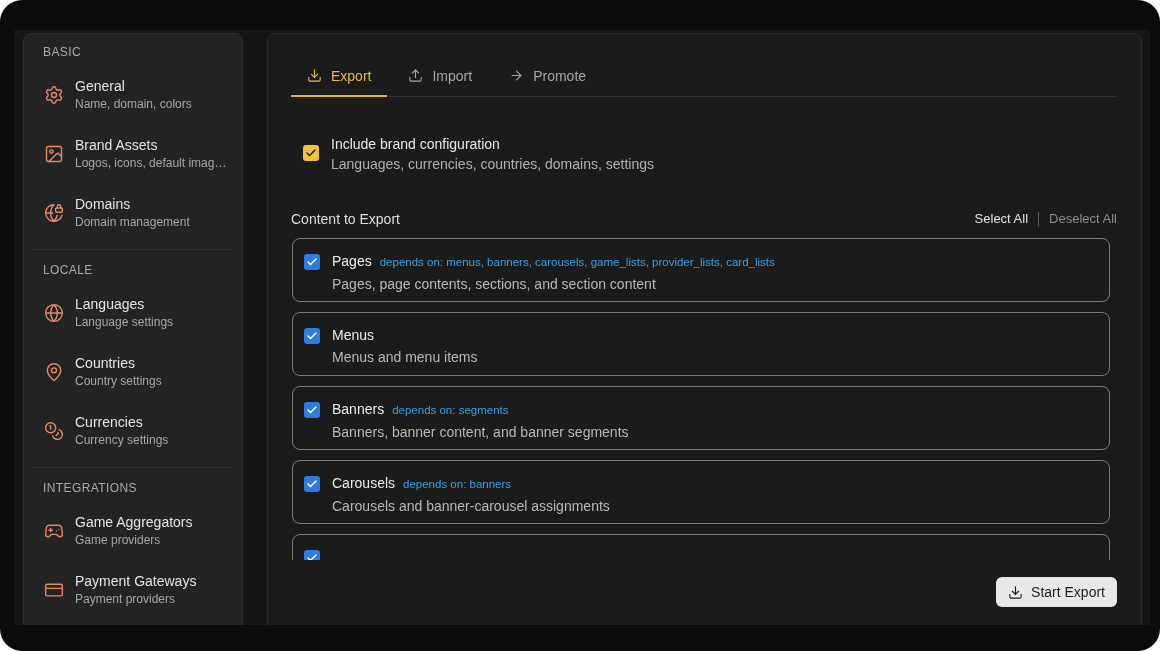 This screenshot has width=1160, height=651. Describe the element at coordinates (471, 506) in the screenshot. I see `option-description: Carousels and banner-carousel assignments` at that location.